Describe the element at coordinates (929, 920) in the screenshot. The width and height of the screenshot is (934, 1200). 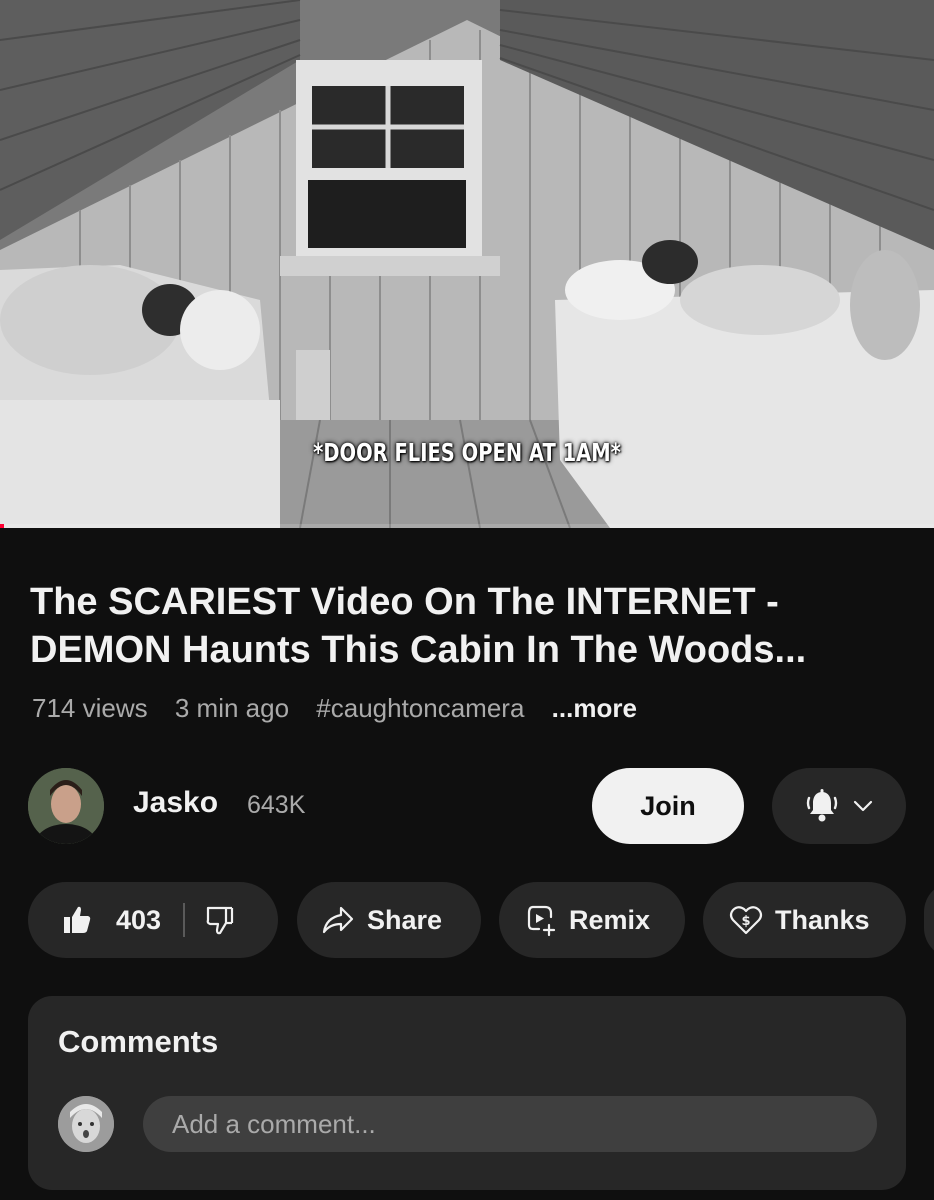
I see `overflow-action-button` at that location.